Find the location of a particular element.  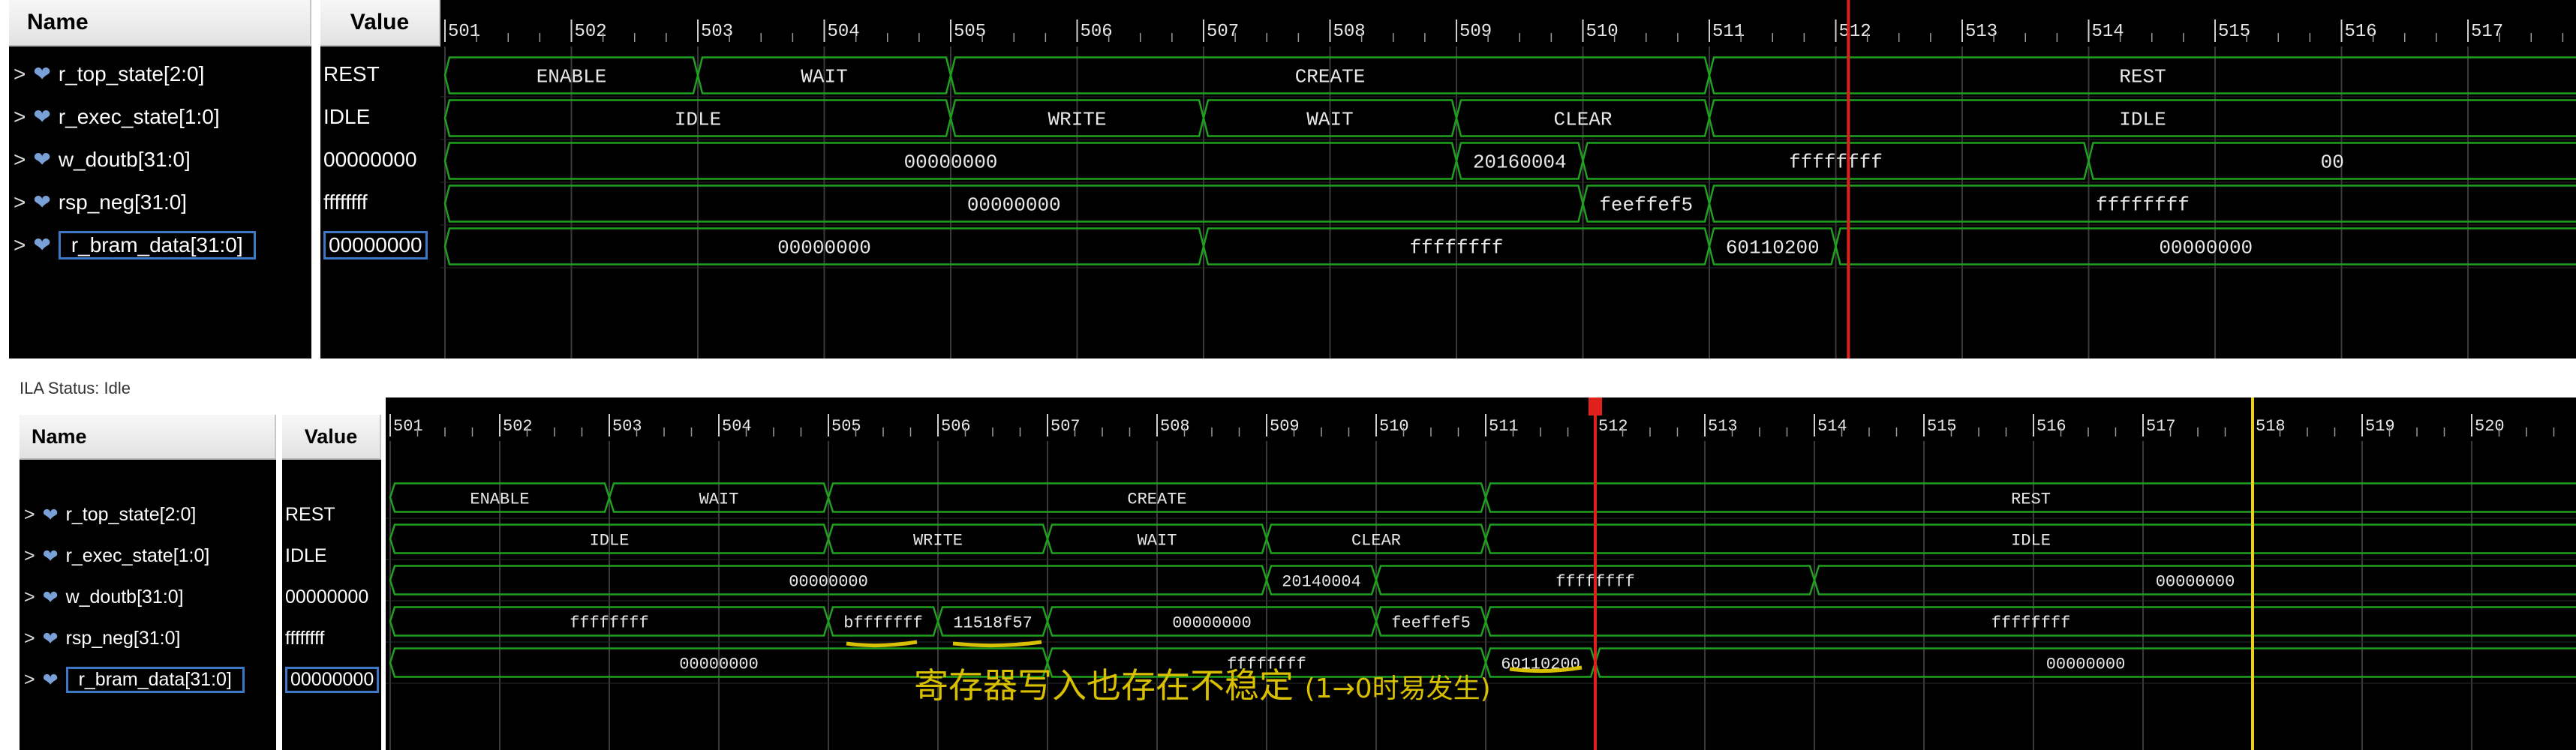

annotation-underlines is located at coordinates (1214, 657).